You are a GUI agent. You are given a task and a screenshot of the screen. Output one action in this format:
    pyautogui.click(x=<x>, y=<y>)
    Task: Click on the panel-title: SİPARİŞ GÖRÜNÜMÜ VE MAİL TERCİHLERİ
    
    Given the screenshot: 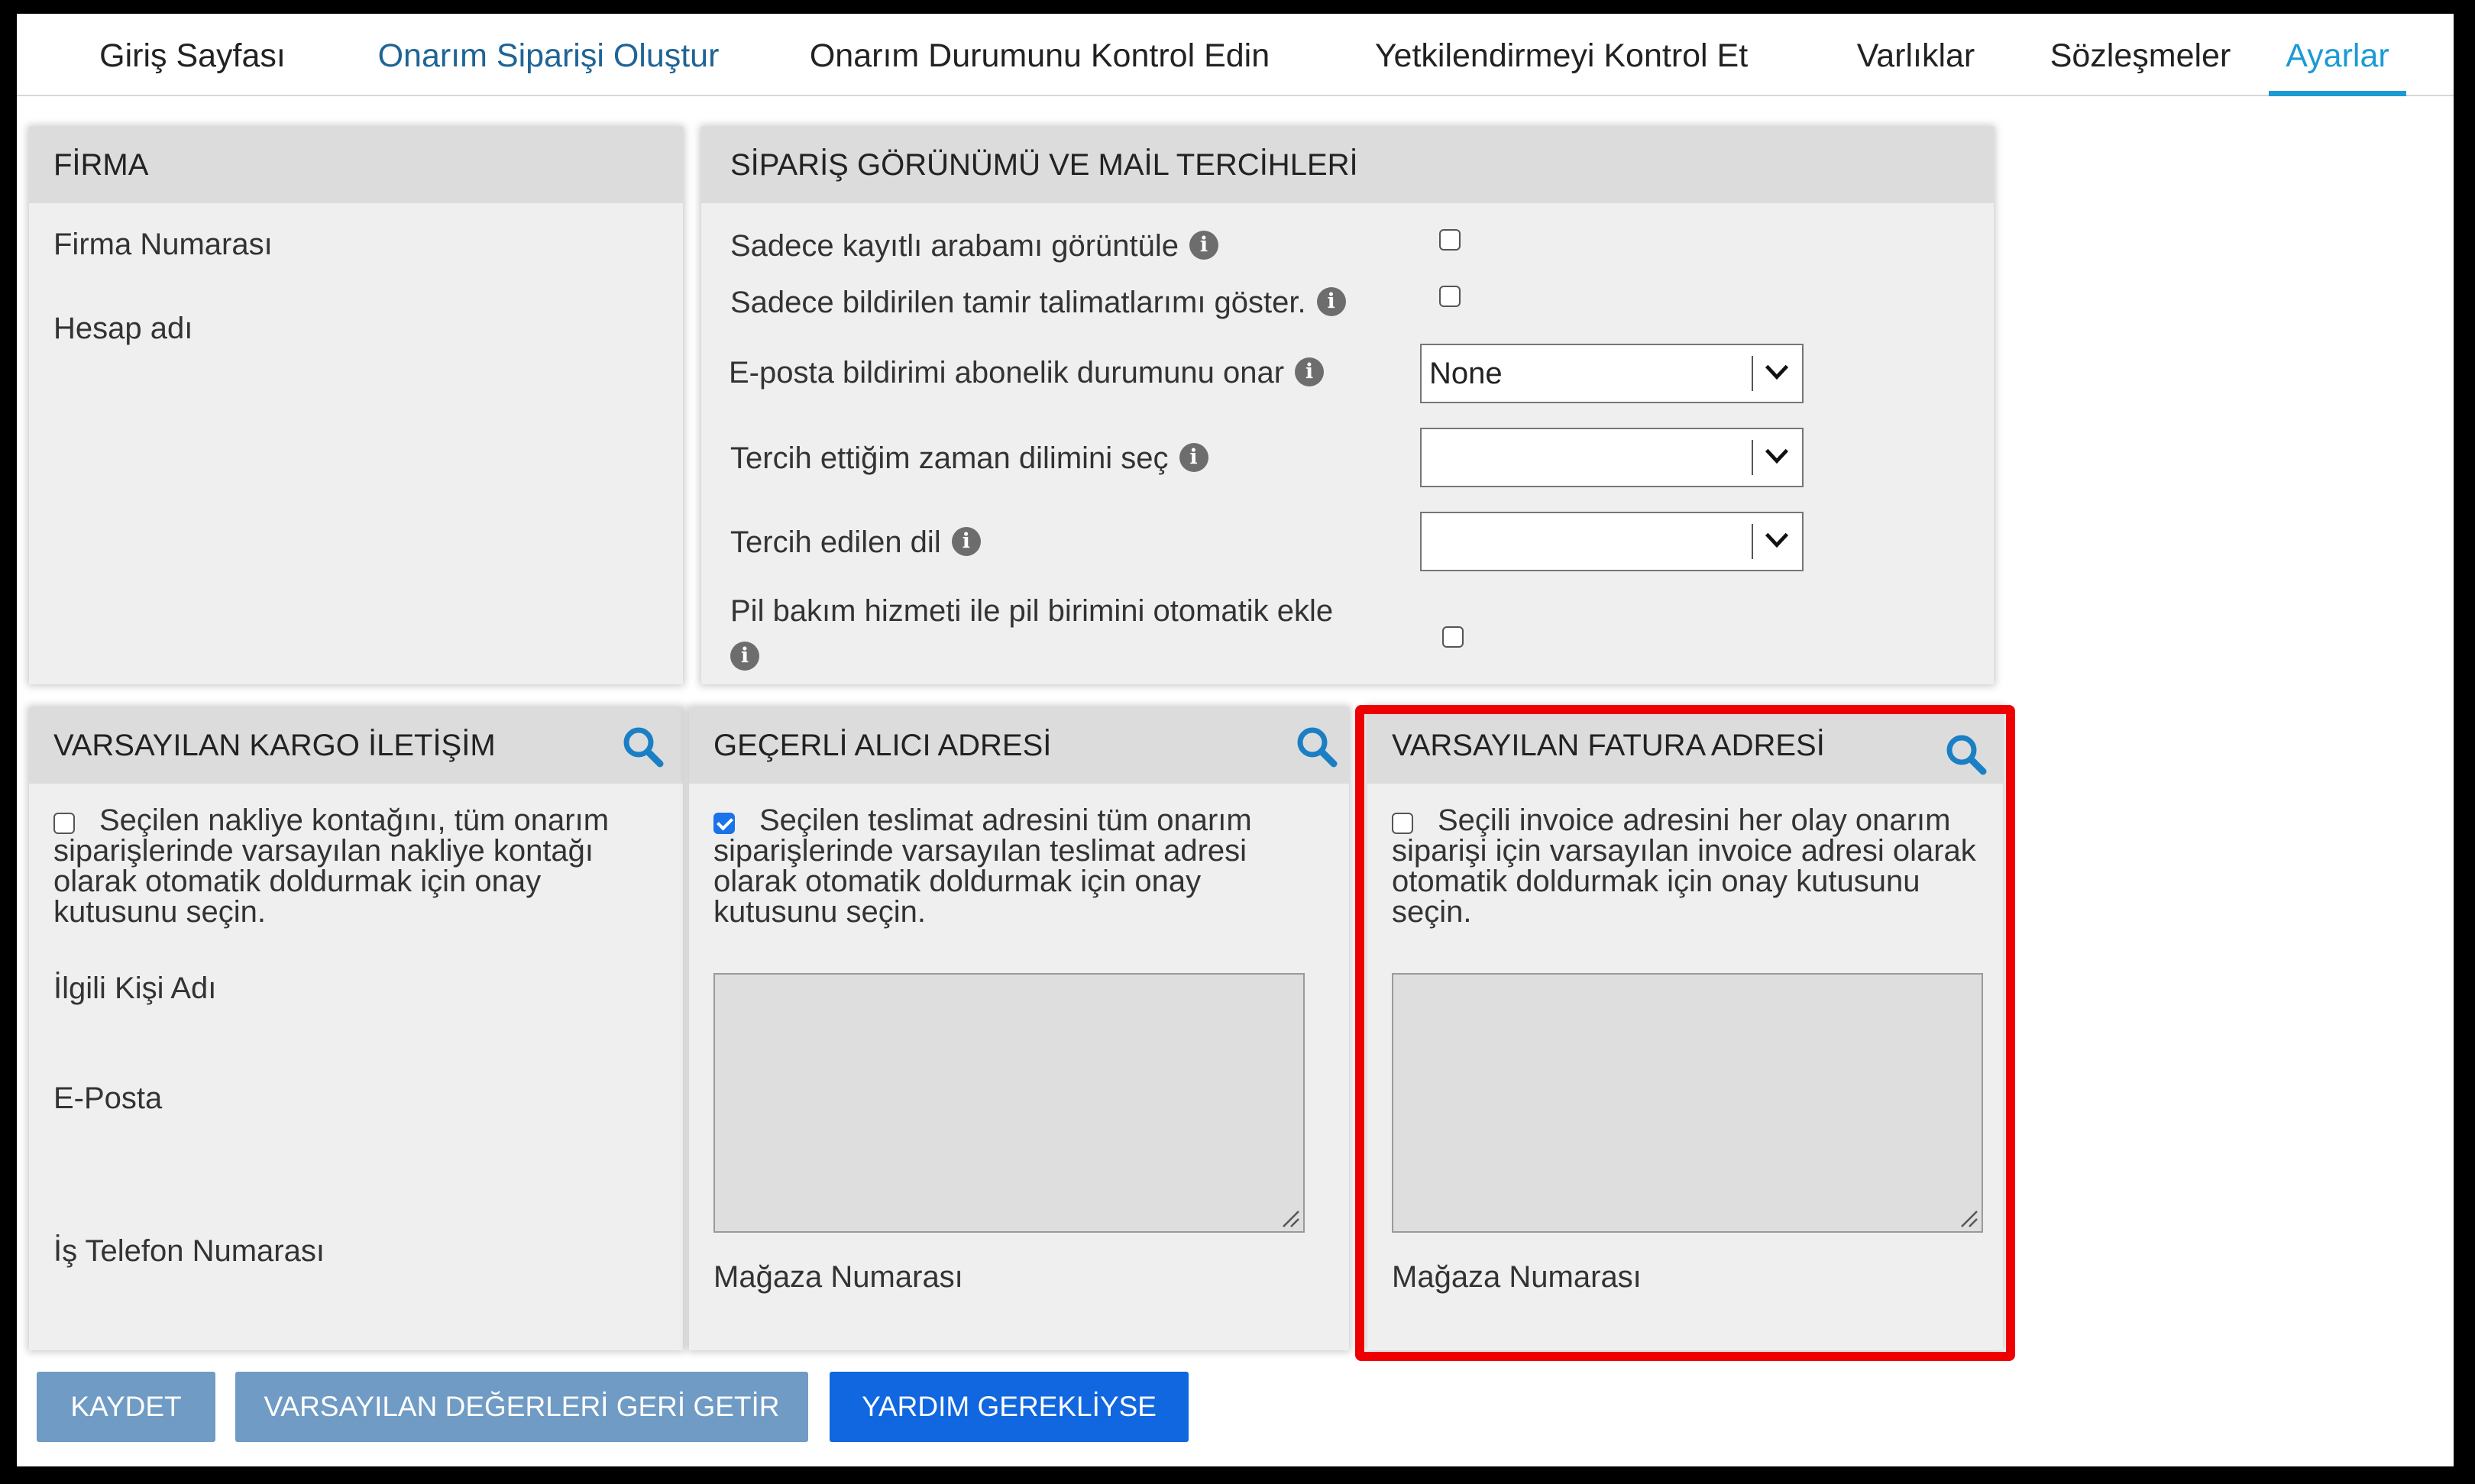 What is the action you would take?
    pyautogui.click(x=1044, y=165)
    